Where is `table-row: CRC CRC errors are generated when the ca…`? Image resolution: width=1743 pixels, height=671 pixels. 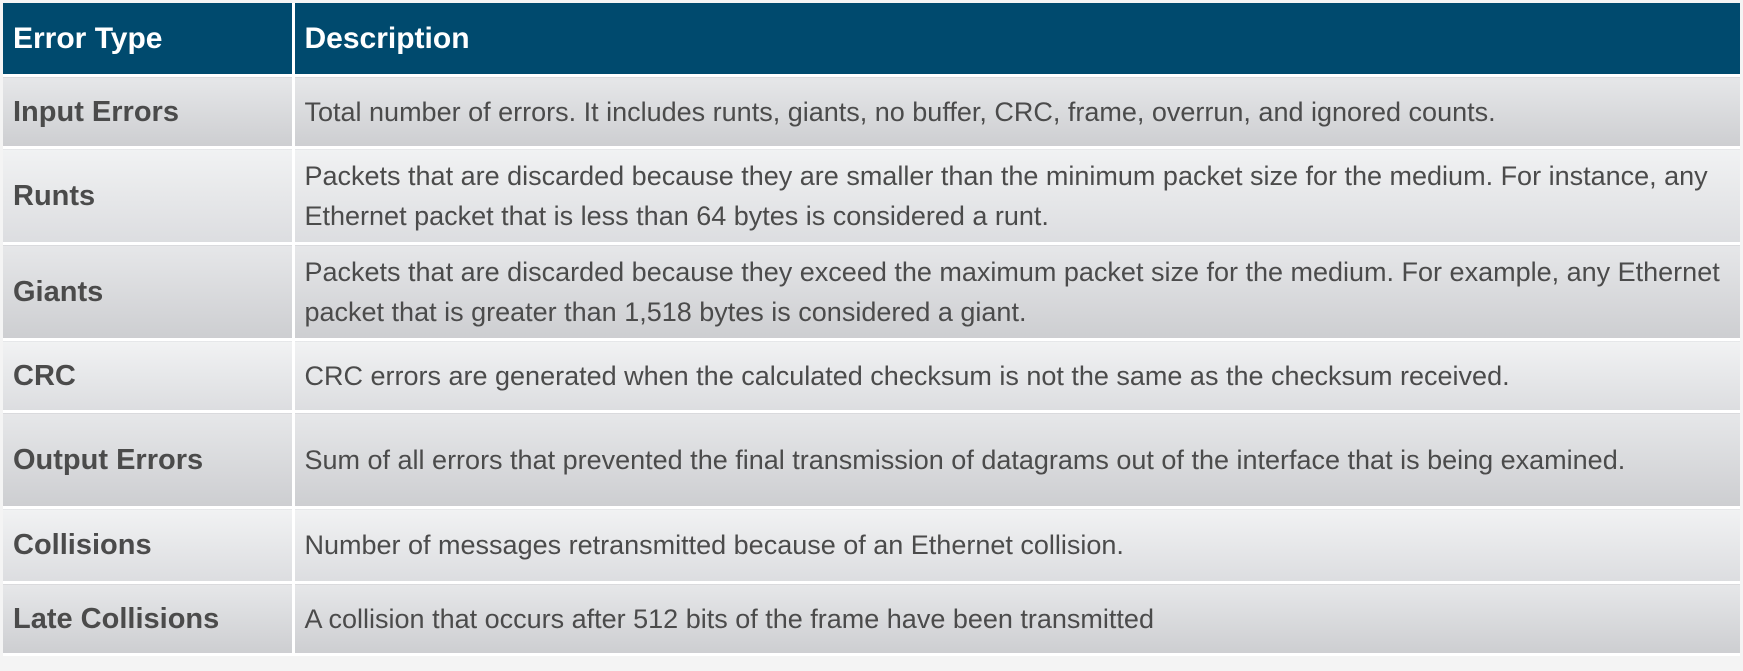
table-row: CRC CRC errors are generated when the ca… is located at coordinates (871, 376).